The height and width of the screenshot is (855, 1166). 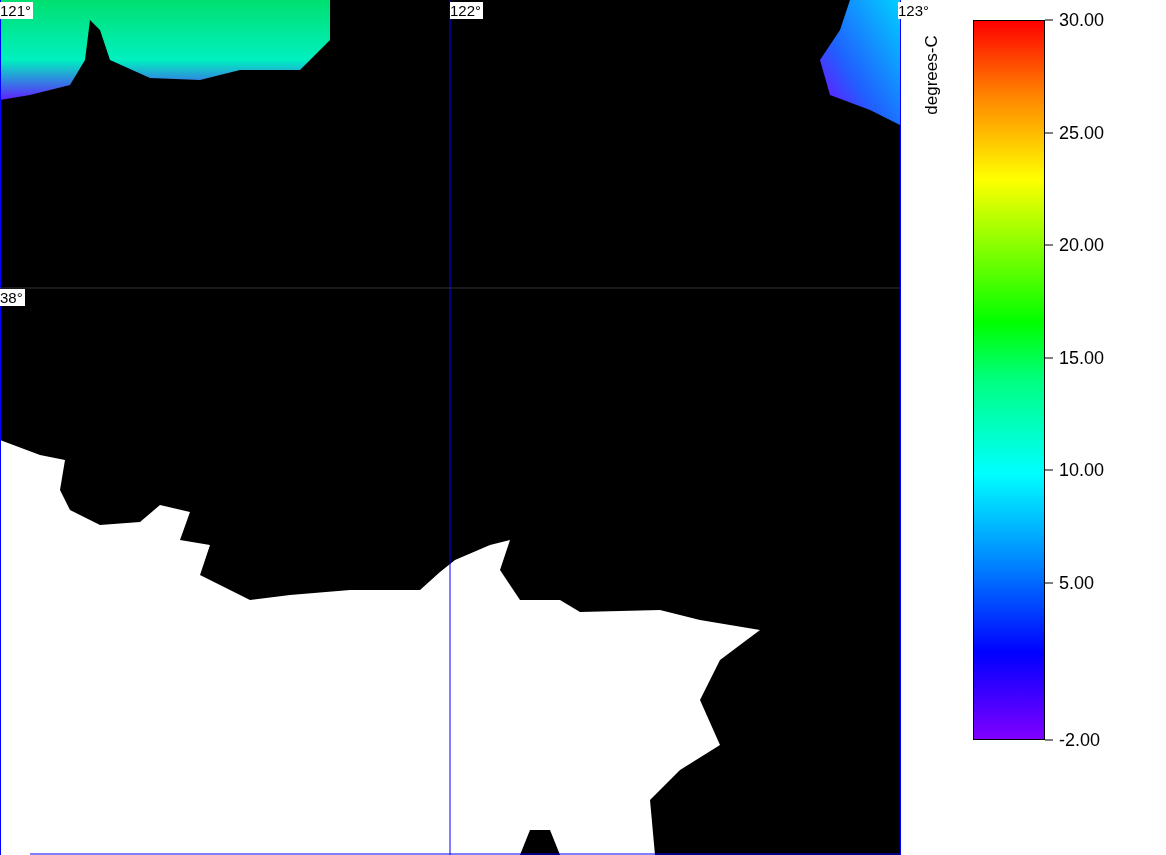 What do you see at coordinates (1082, 470) in the screenshot?
I see `scale-label: 10.00` at bounding box center [1082, 470].